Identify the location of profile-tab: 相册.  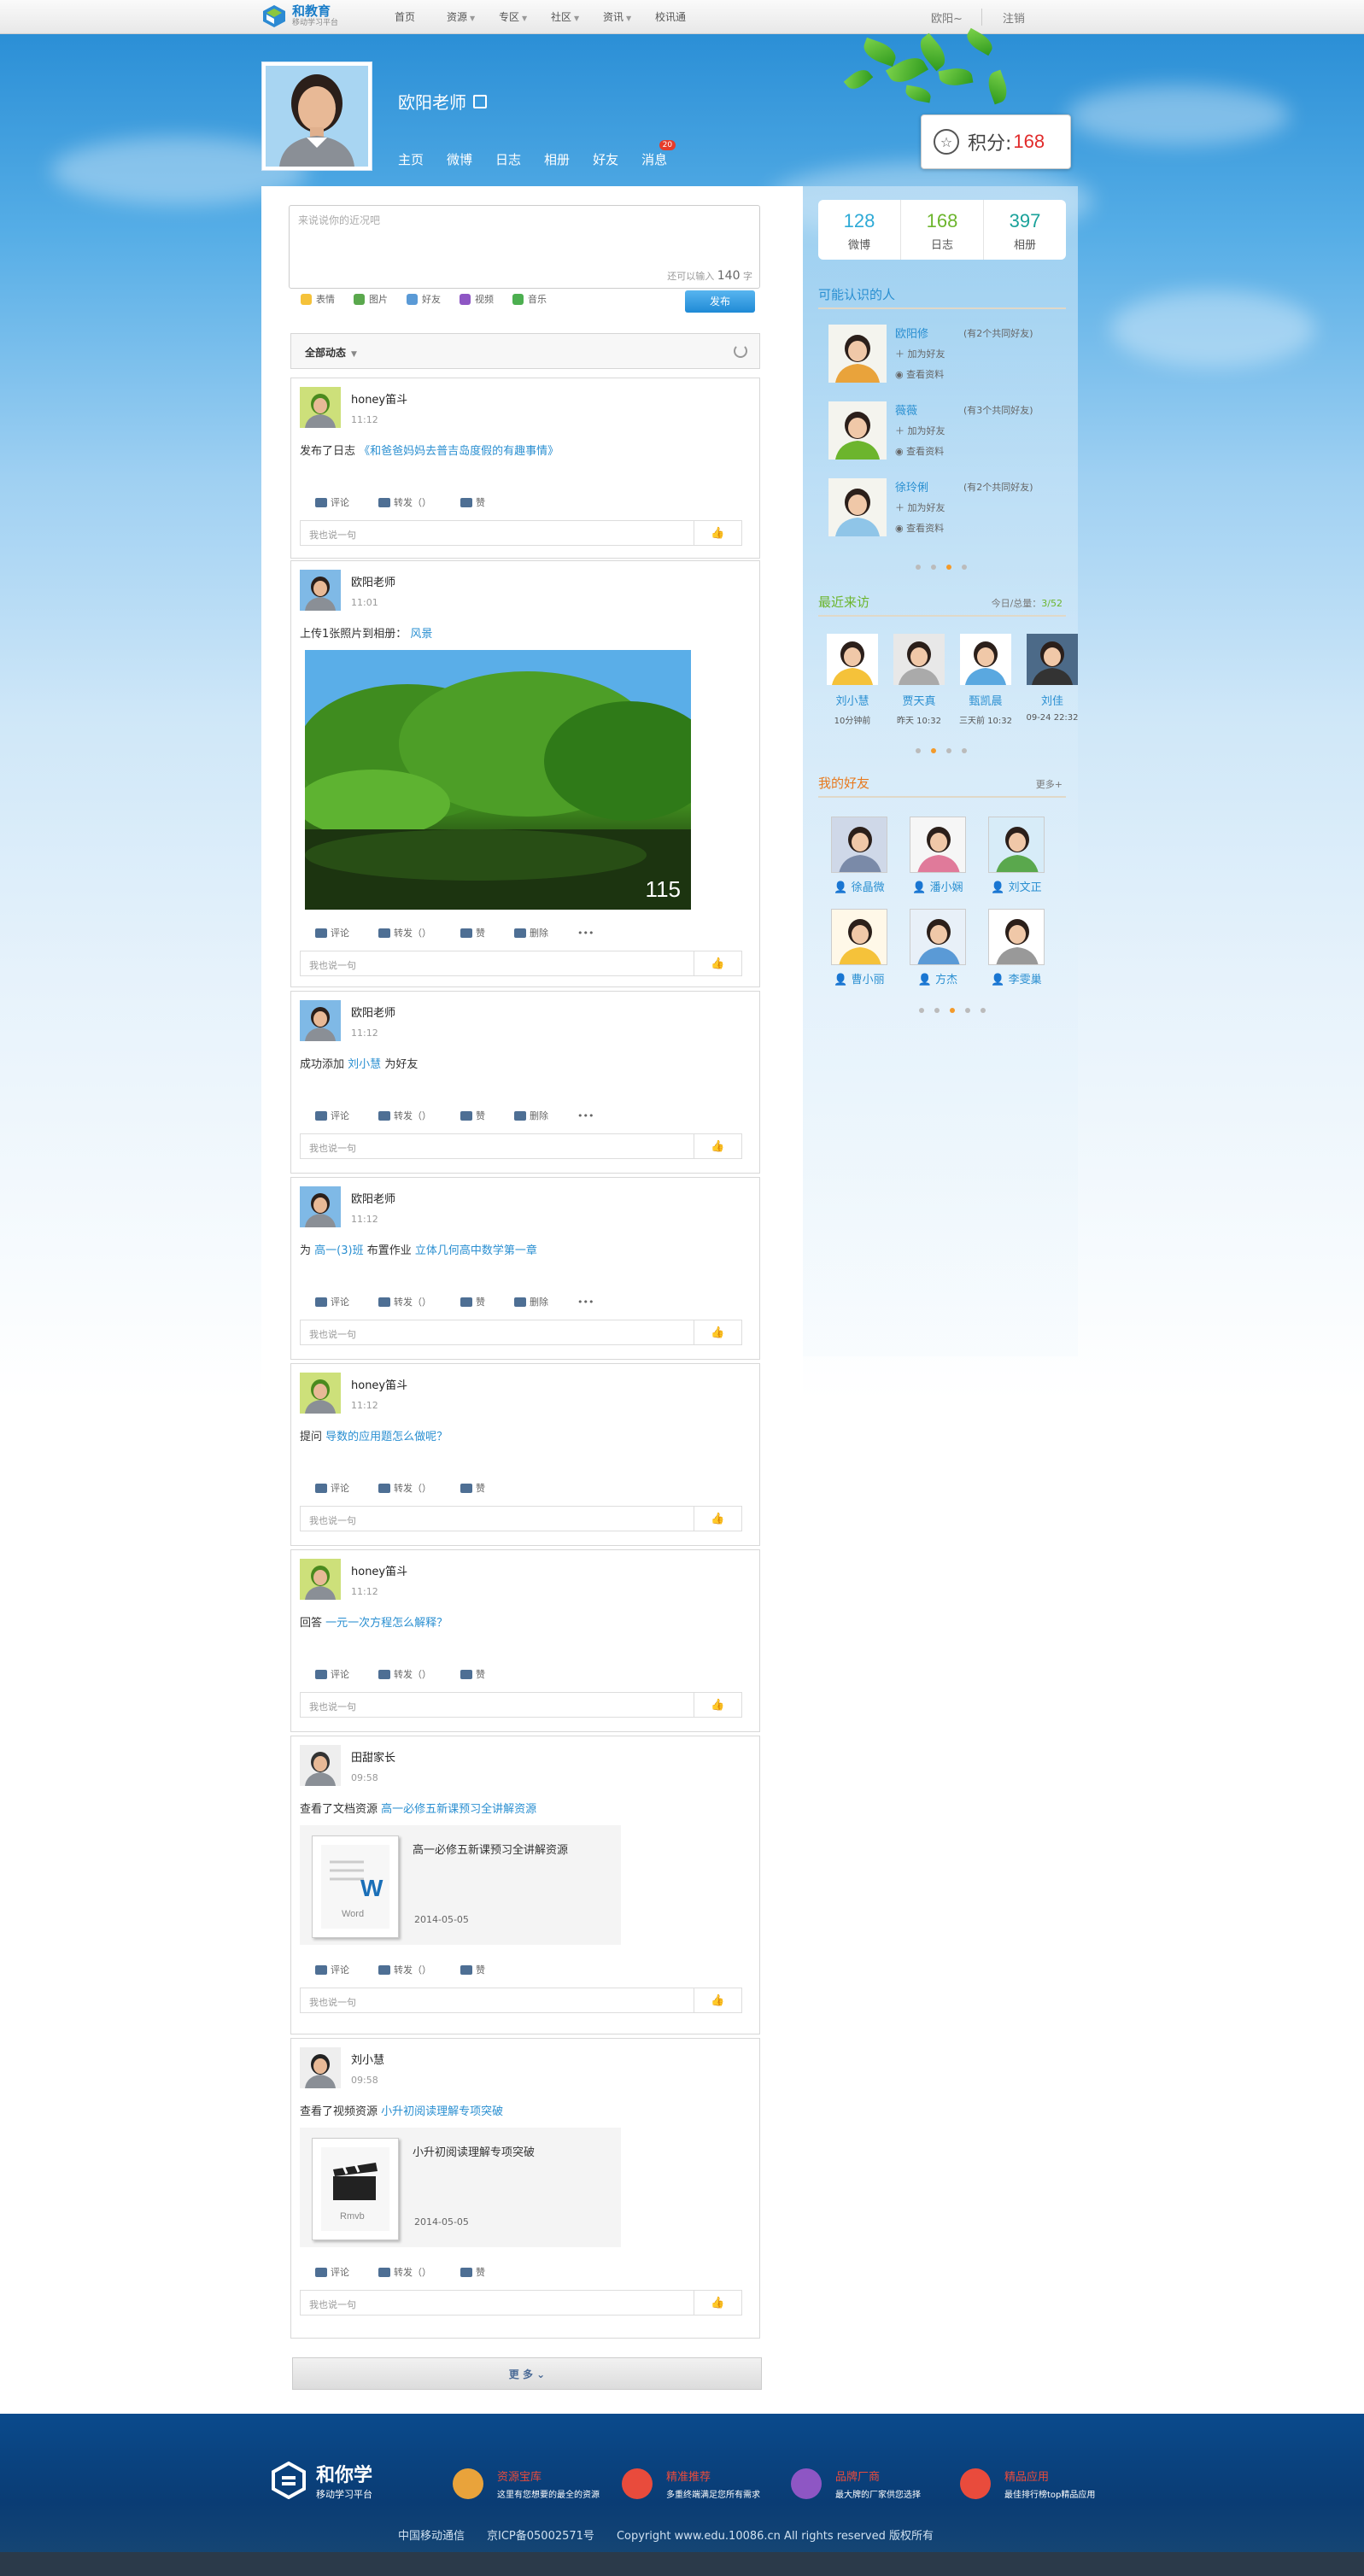
(557, 159).